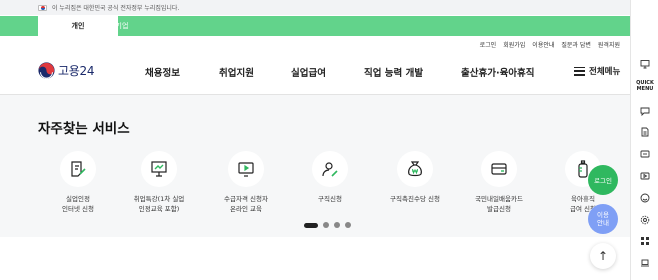  I want to click on service-unemployment-certification: 실업인정 인터넷 신청, so click(78, 182).